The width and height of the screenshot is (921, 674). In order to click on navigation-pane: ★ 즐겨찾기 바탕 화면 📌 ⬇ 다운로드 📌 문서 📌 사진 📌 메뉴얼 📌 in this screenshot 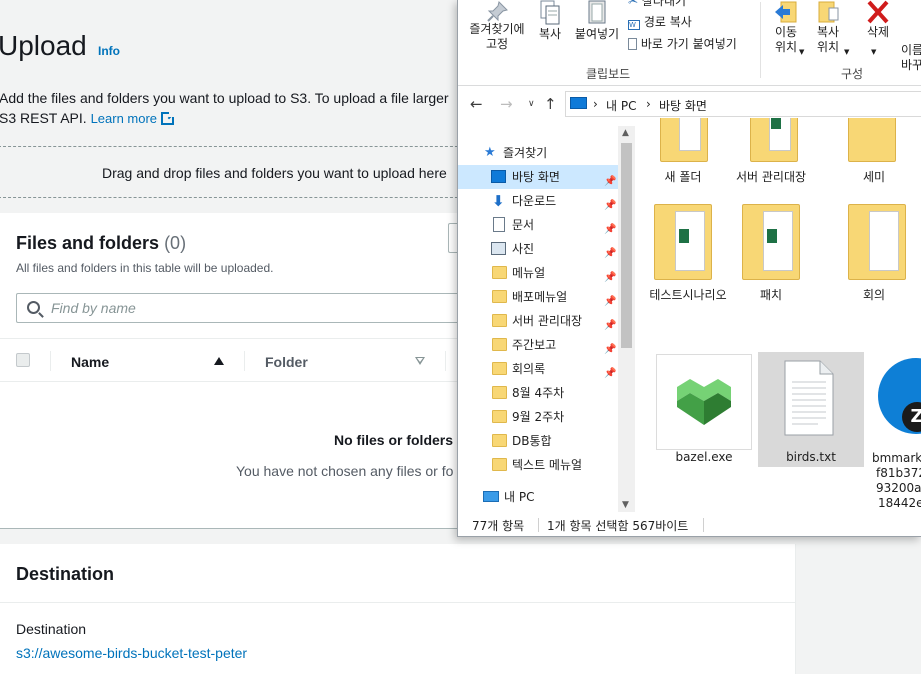, I will do `click(546, 319)`.